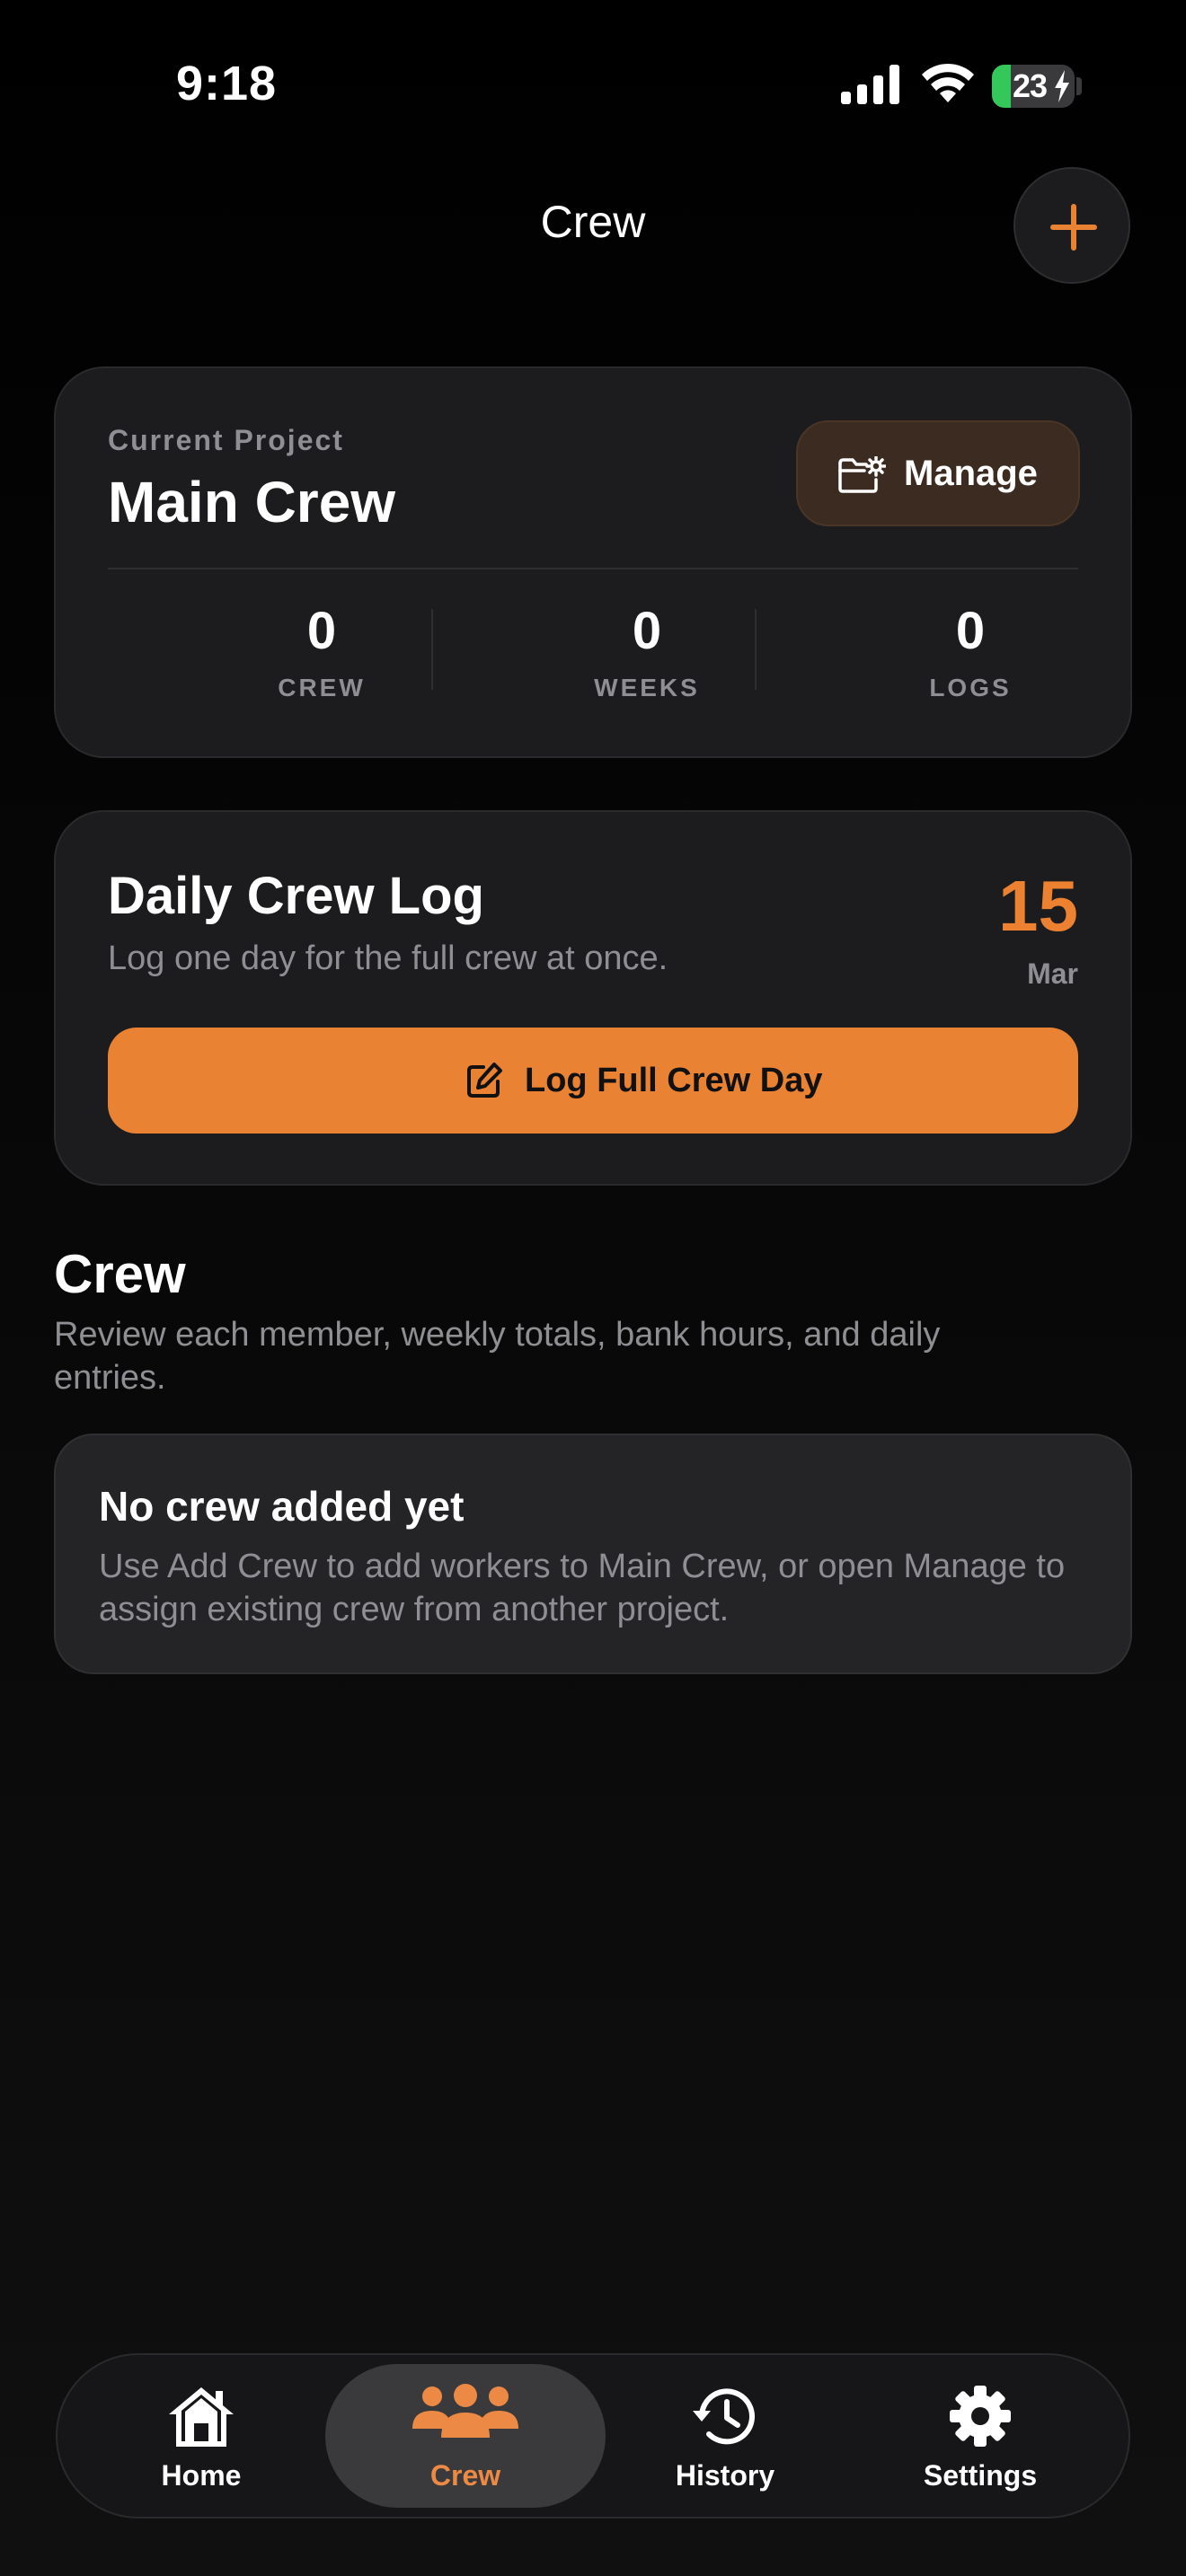 The image size is (1186, 2576). What do you see at coordinates (120, 1274) in the screenshot?
I see `section-title: Crew` at bounding box center [120, 1274].